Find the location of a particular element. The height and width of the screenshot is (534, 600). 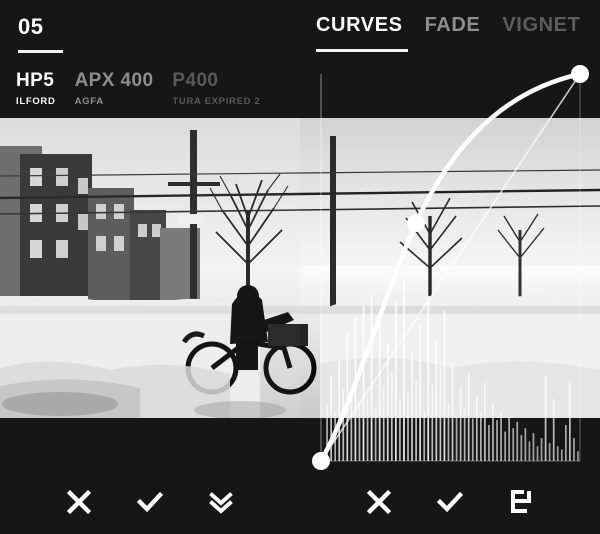

right-header: CURVES FADE VIGNET is located at coordinates (450, 59).